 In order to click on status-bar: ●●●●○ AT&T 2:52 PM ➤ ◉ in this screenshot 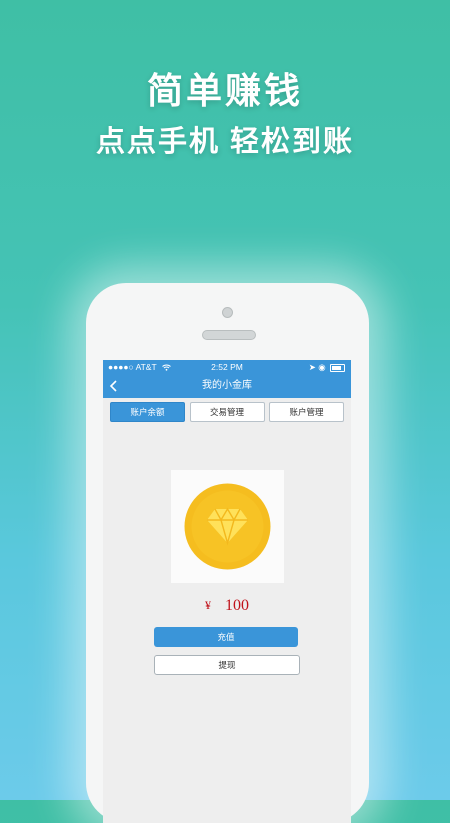, I will do `click(227, 367)`.